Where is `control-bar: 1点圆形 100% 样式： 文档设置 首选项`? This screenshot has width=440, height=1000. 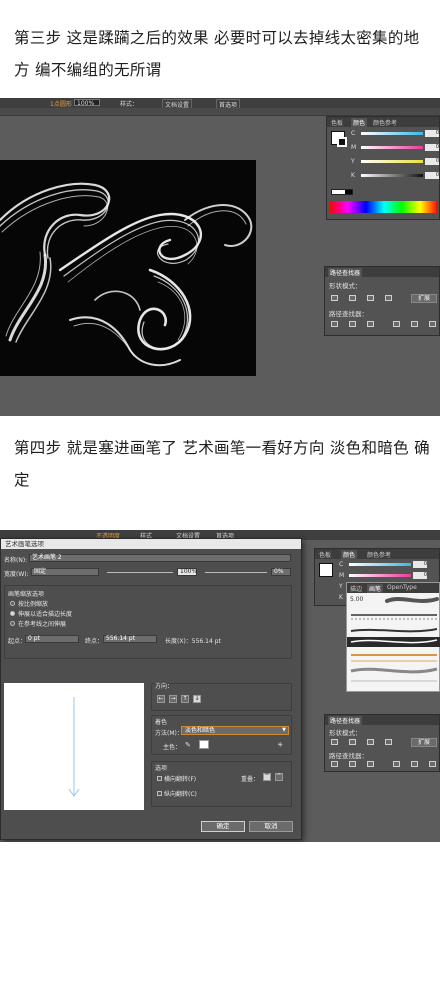
control-bar: 1点圆形 100% 样式： 文档设置 首选项 is located at coordinates (220, 104).